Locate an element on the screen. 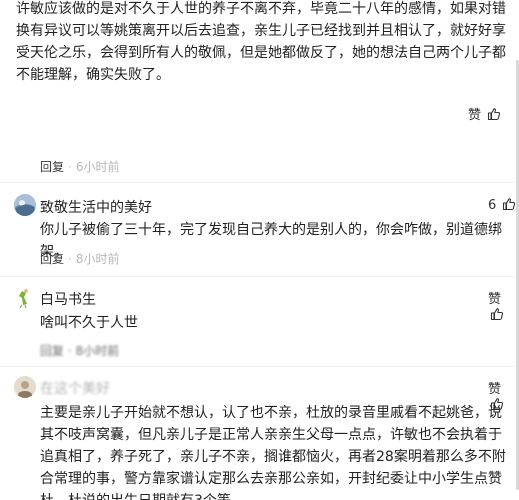 Image resolution: width=519 pixels, height=500 pixels. comment-2-like-count: 6 is located at coordinates (492, 205).